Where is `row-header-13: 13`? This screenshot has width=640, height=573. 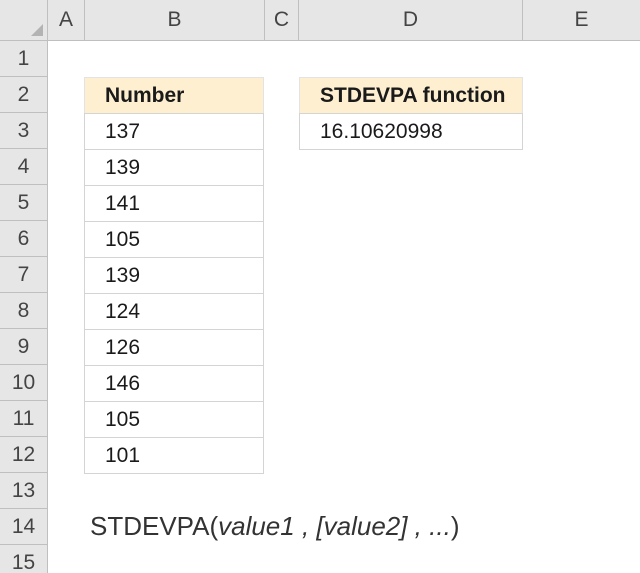 row-header-13: 13 is located at coordinates (24, 491).